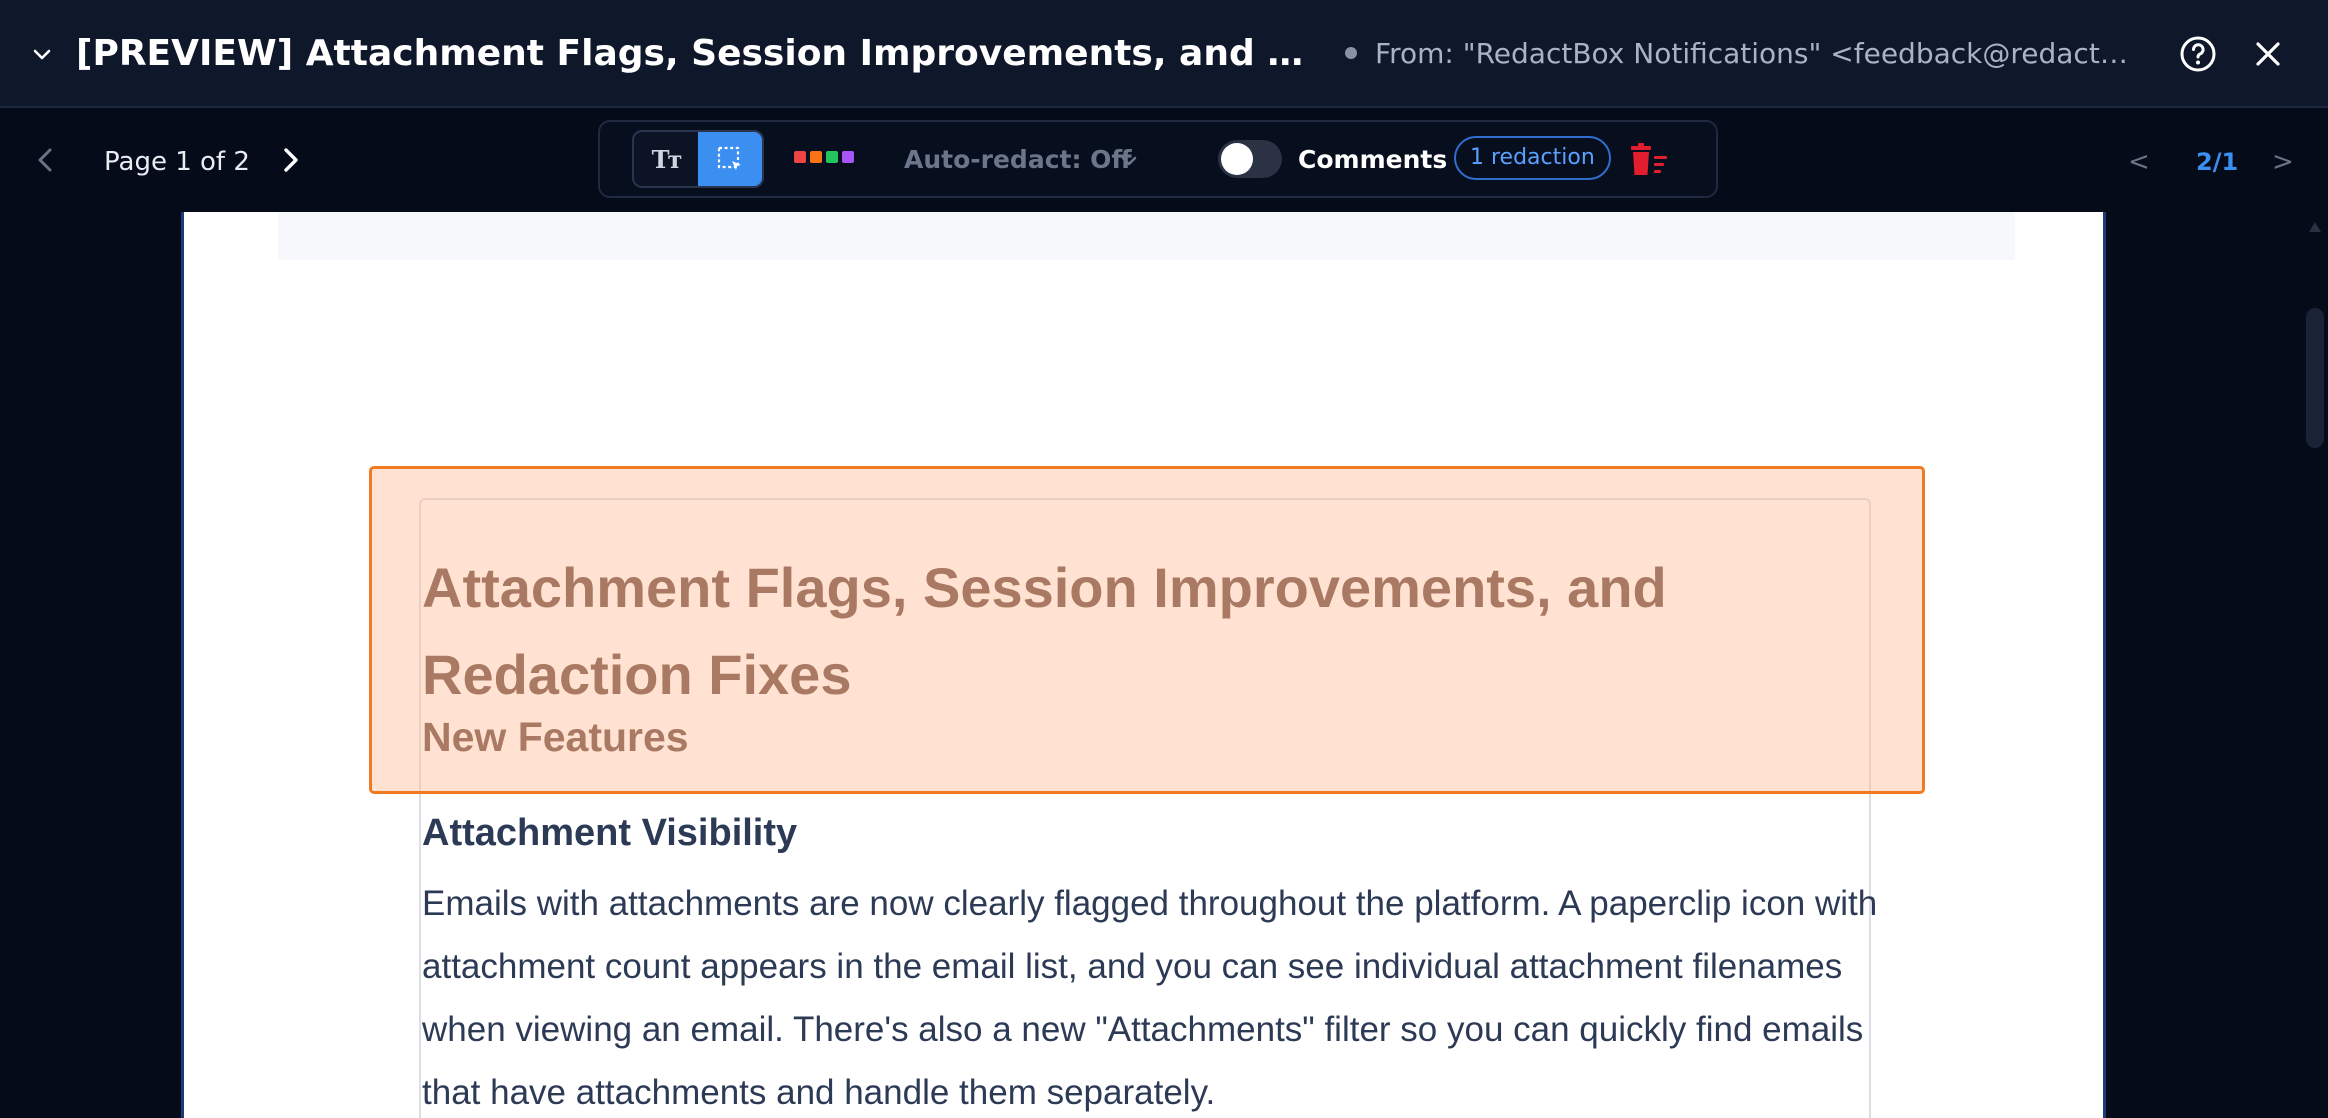 The height and width of the screenshot is (1118, 2328). What do you see at coordinates (2283, 162) in the screenshot?
I see `next-redaction-button: >` at bounding box center [2283, 162].